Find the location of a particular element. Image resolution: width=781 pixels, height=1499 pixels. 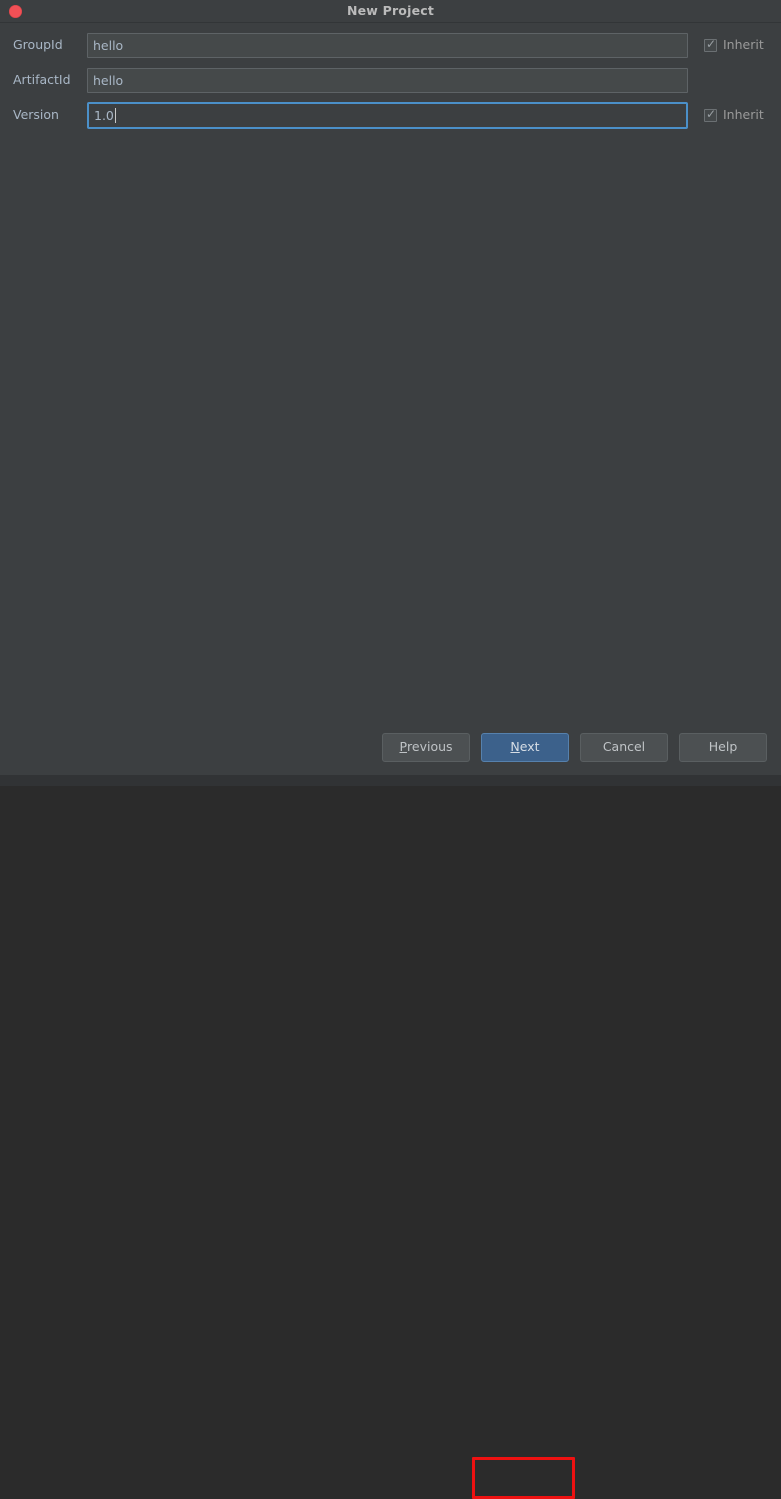

version-inherit-checkbox: ✓ Inherit is located at coordinates (734, 114).